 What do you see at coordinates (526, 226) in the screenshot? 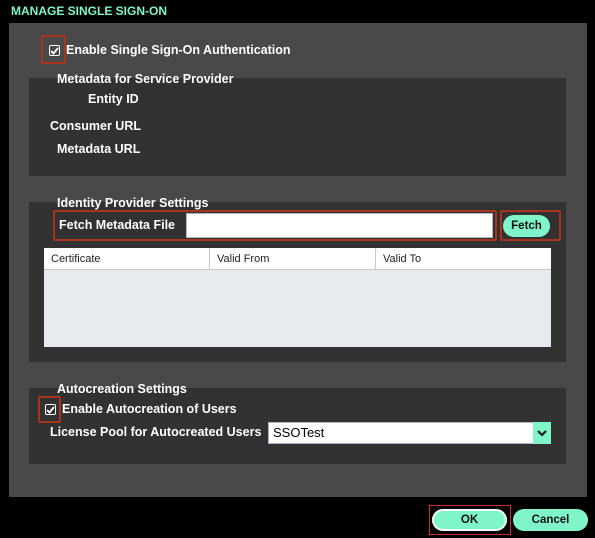
I see `fetch-button: Fetch` at bounding box center [526, 226].